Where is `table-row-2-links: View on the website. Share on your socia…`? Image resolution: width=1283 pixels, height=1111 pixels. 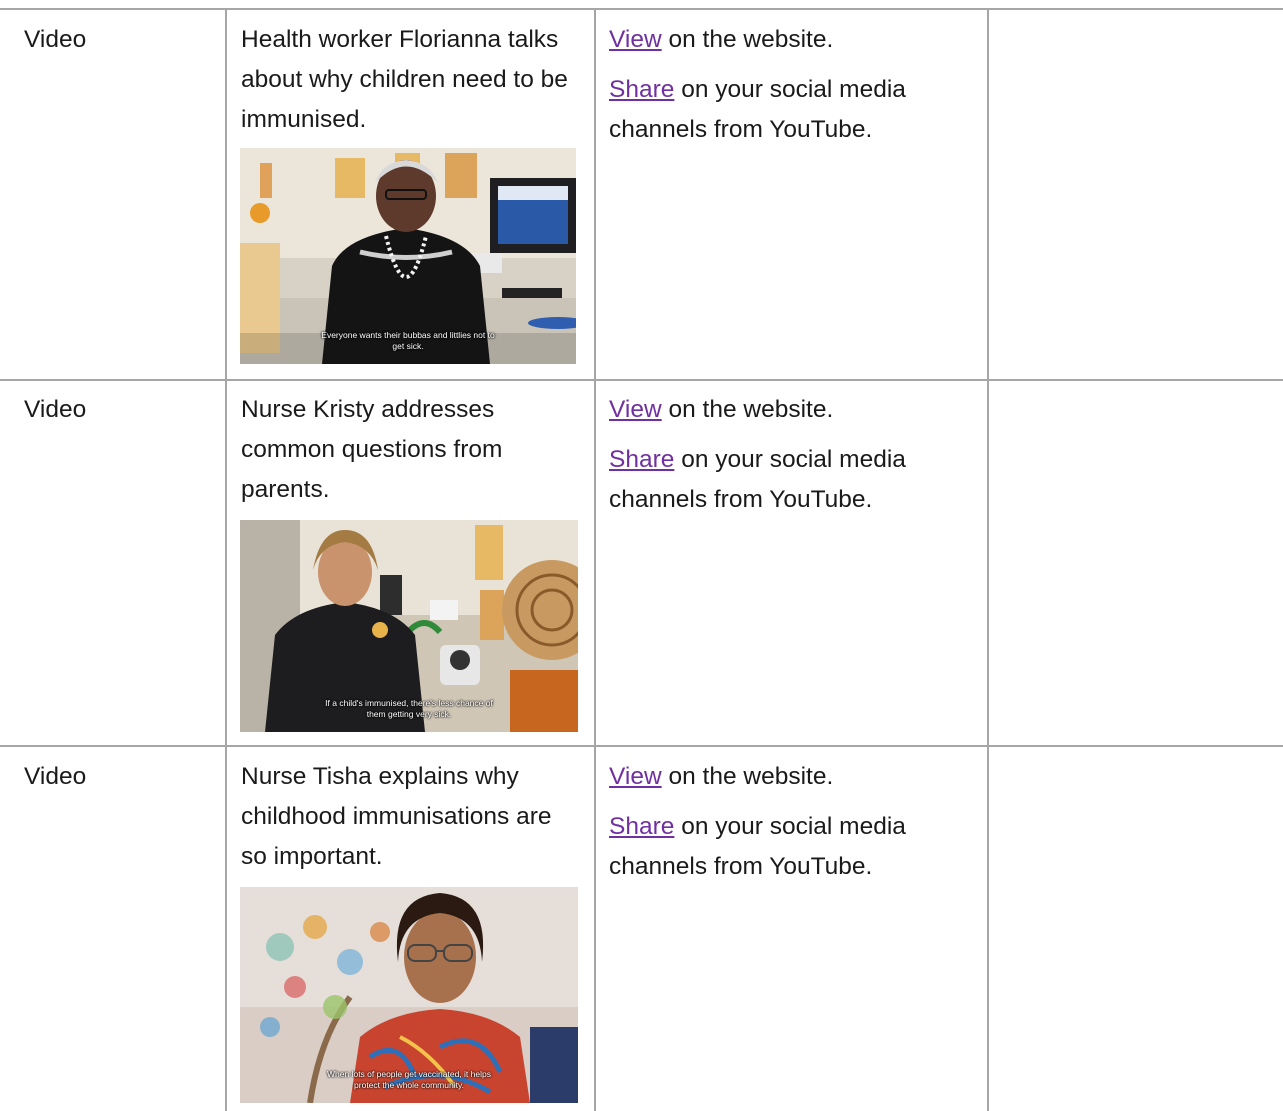
table-row-2-links: View on the website. Share on your socia… is located at coordinates (794, 460).